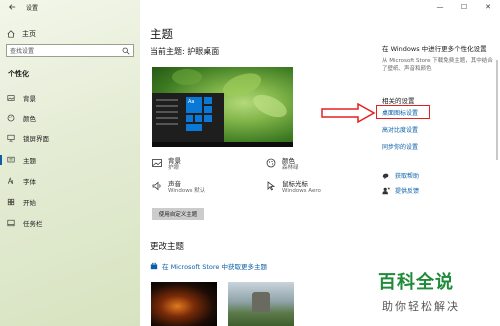 The height and width of the screenshot is (326, 500). Describe the element at coordinates (70, 50) in the screenshot. I see `search-input: 查找设置` at that location.